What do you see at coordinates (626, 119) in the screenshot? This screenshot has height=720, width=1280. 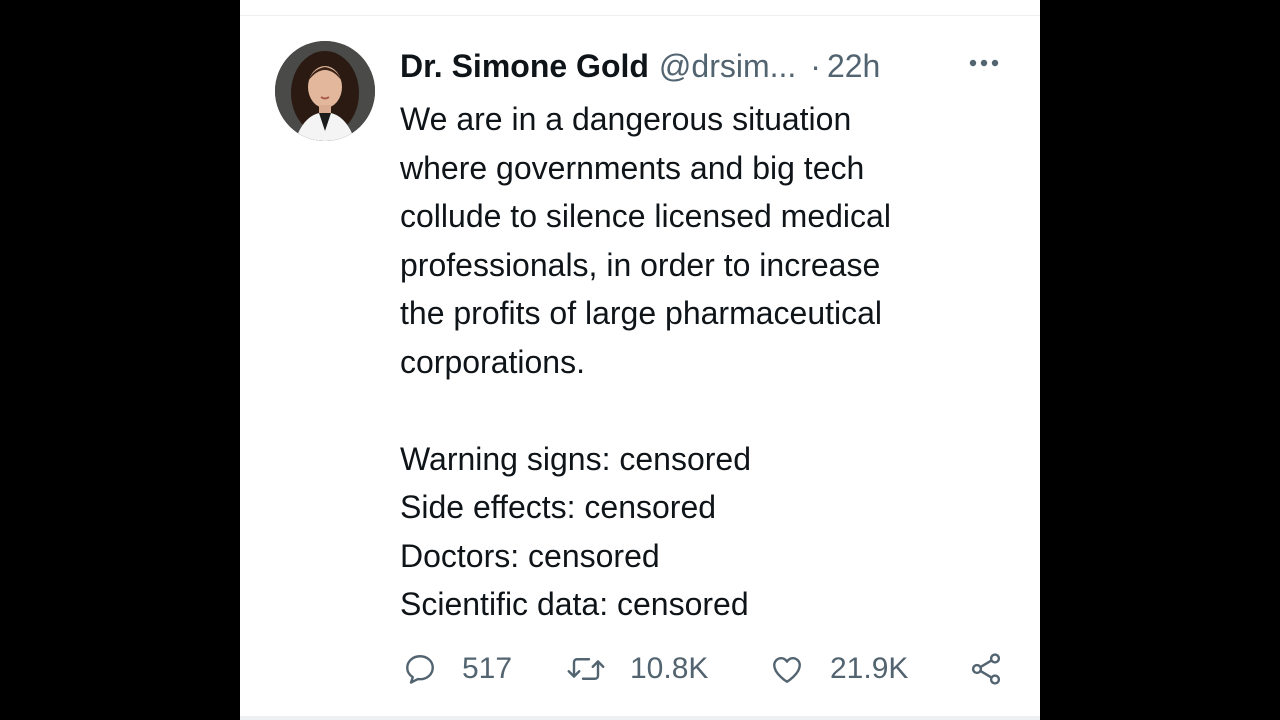 I see `tweet-line: We are in a dangerous situation` at bounding box center [626, 119].